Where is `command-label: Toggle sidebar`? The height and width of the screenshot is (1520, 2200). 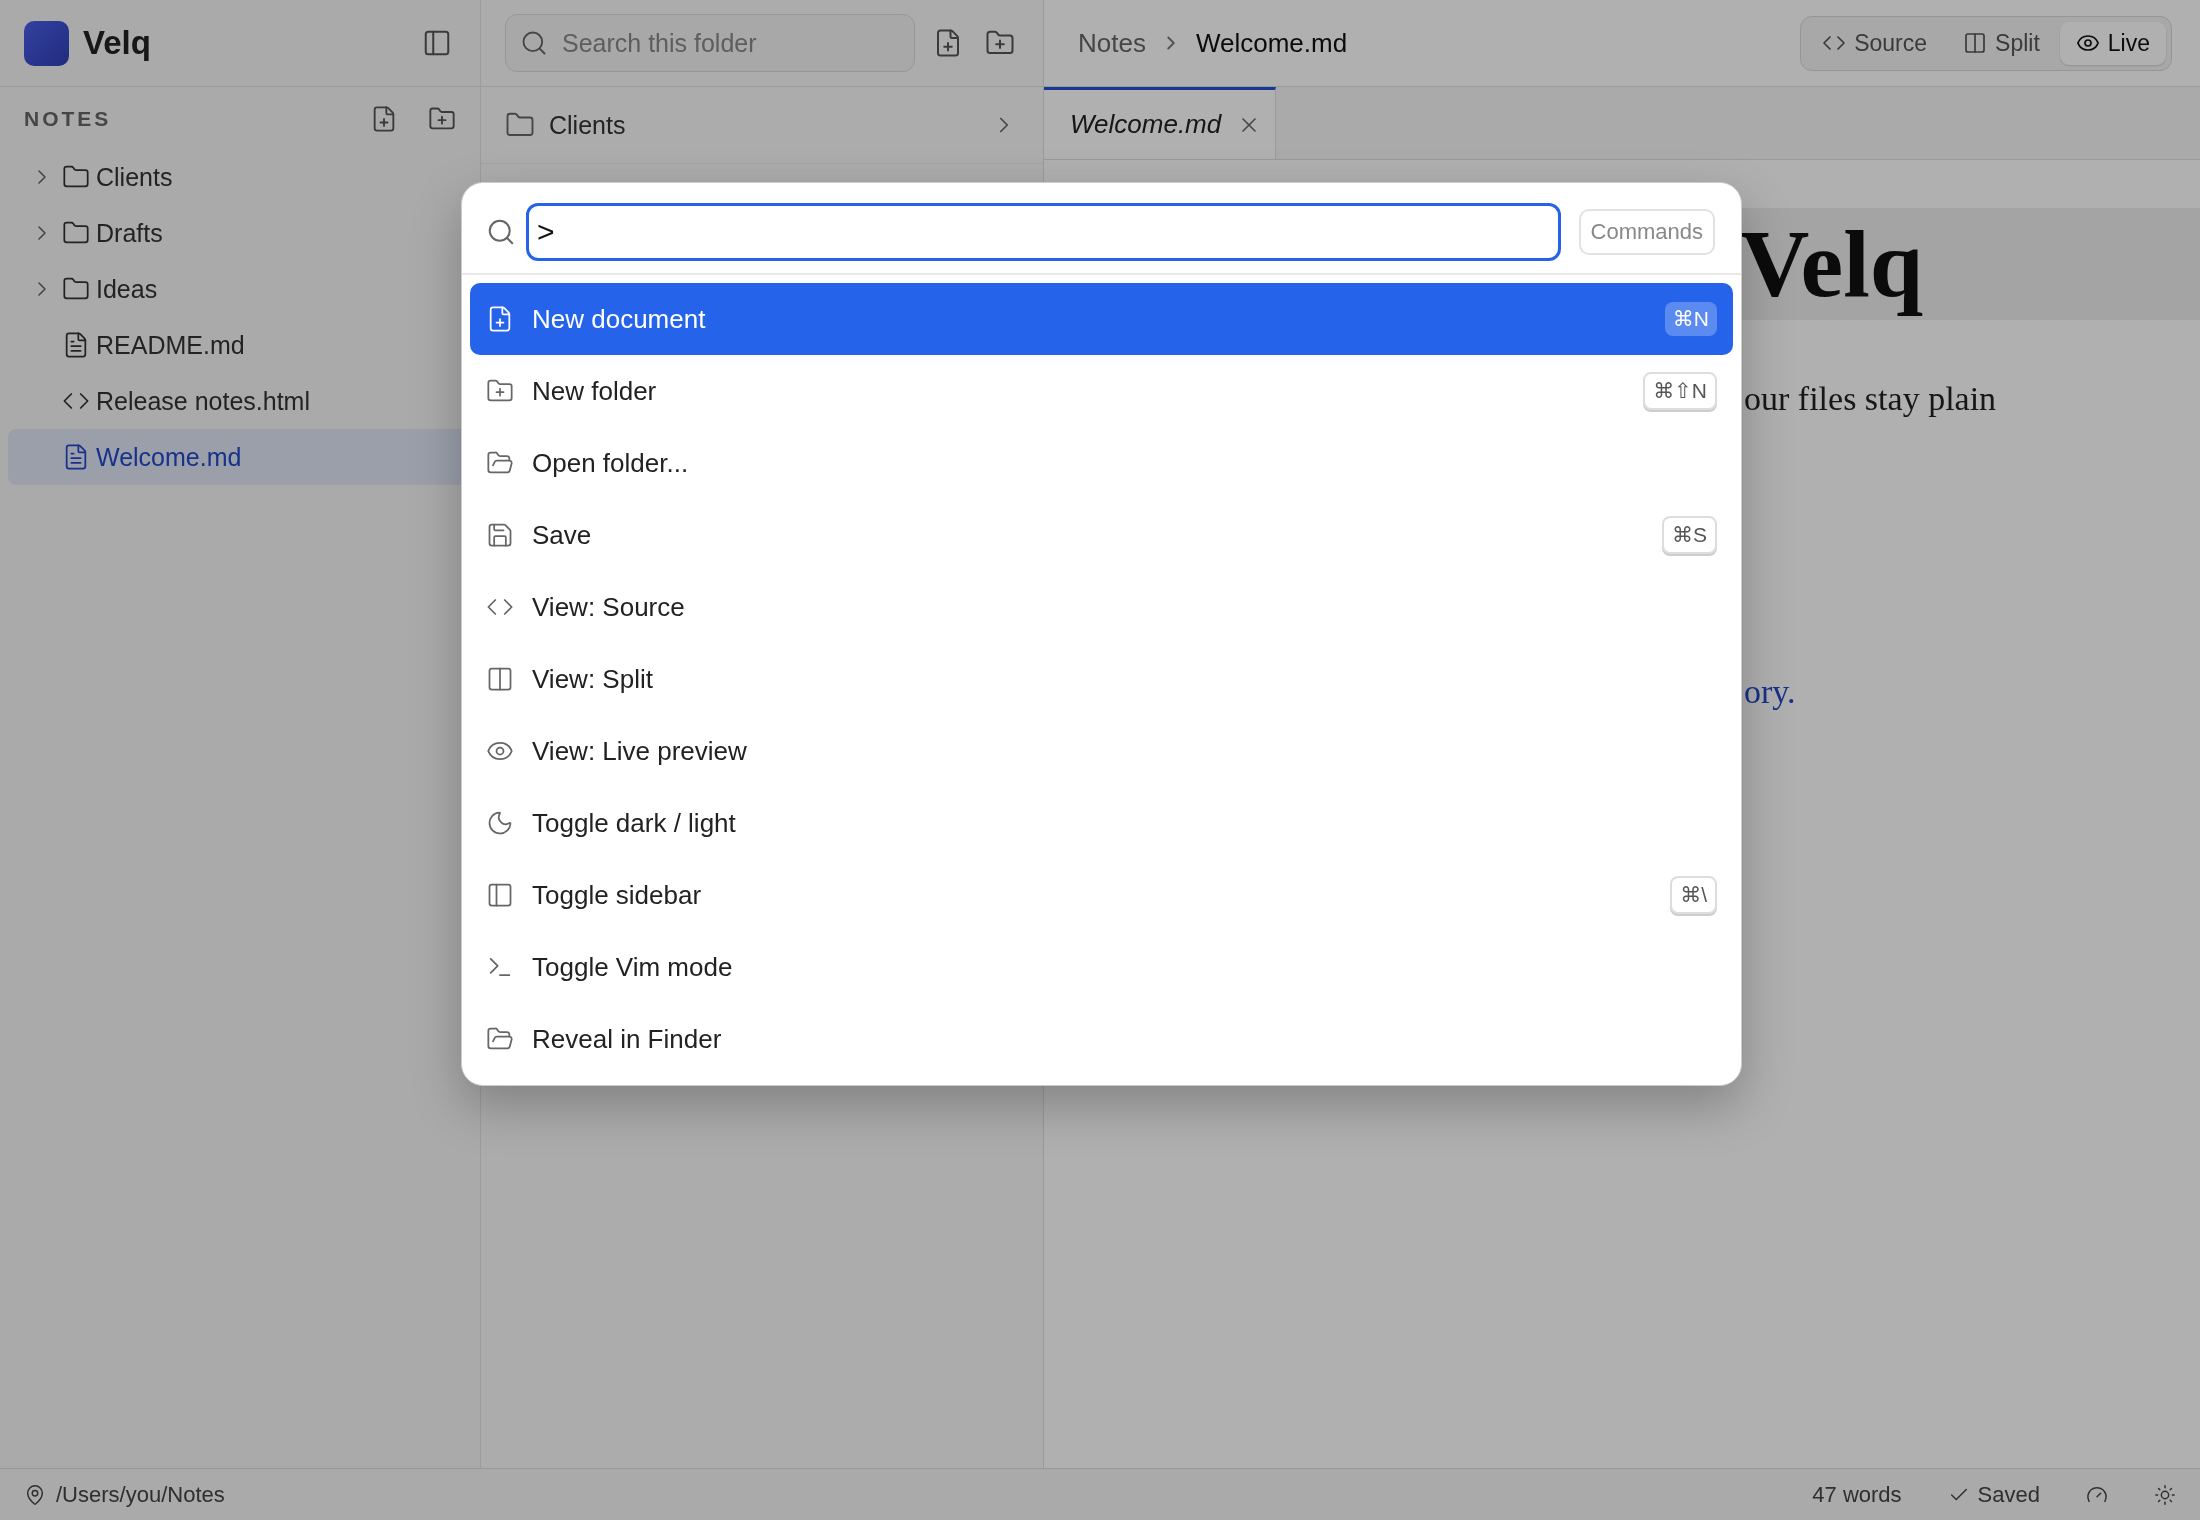 command-label: Toggle sidebar is located at coordinates (617, 895).